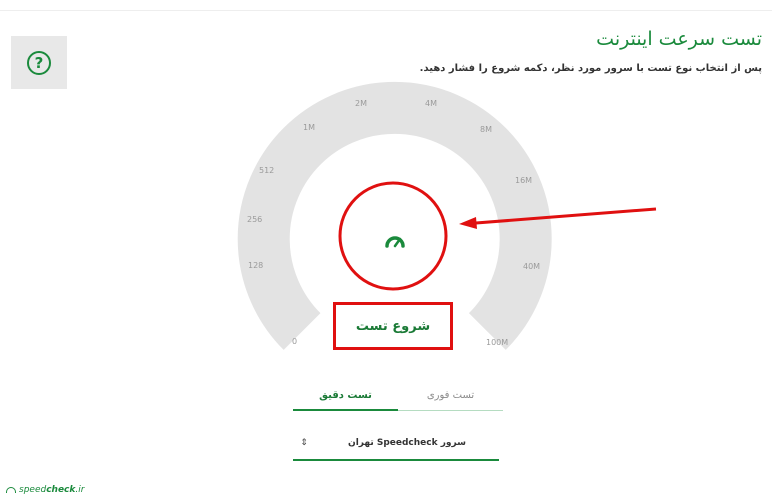 The height and width of the screenshot is (498, 772). What do you see at coordinates (486, 129) in the screenshot?
I see `gauge-tick-label: 8M` at bounding box center [486, 129].